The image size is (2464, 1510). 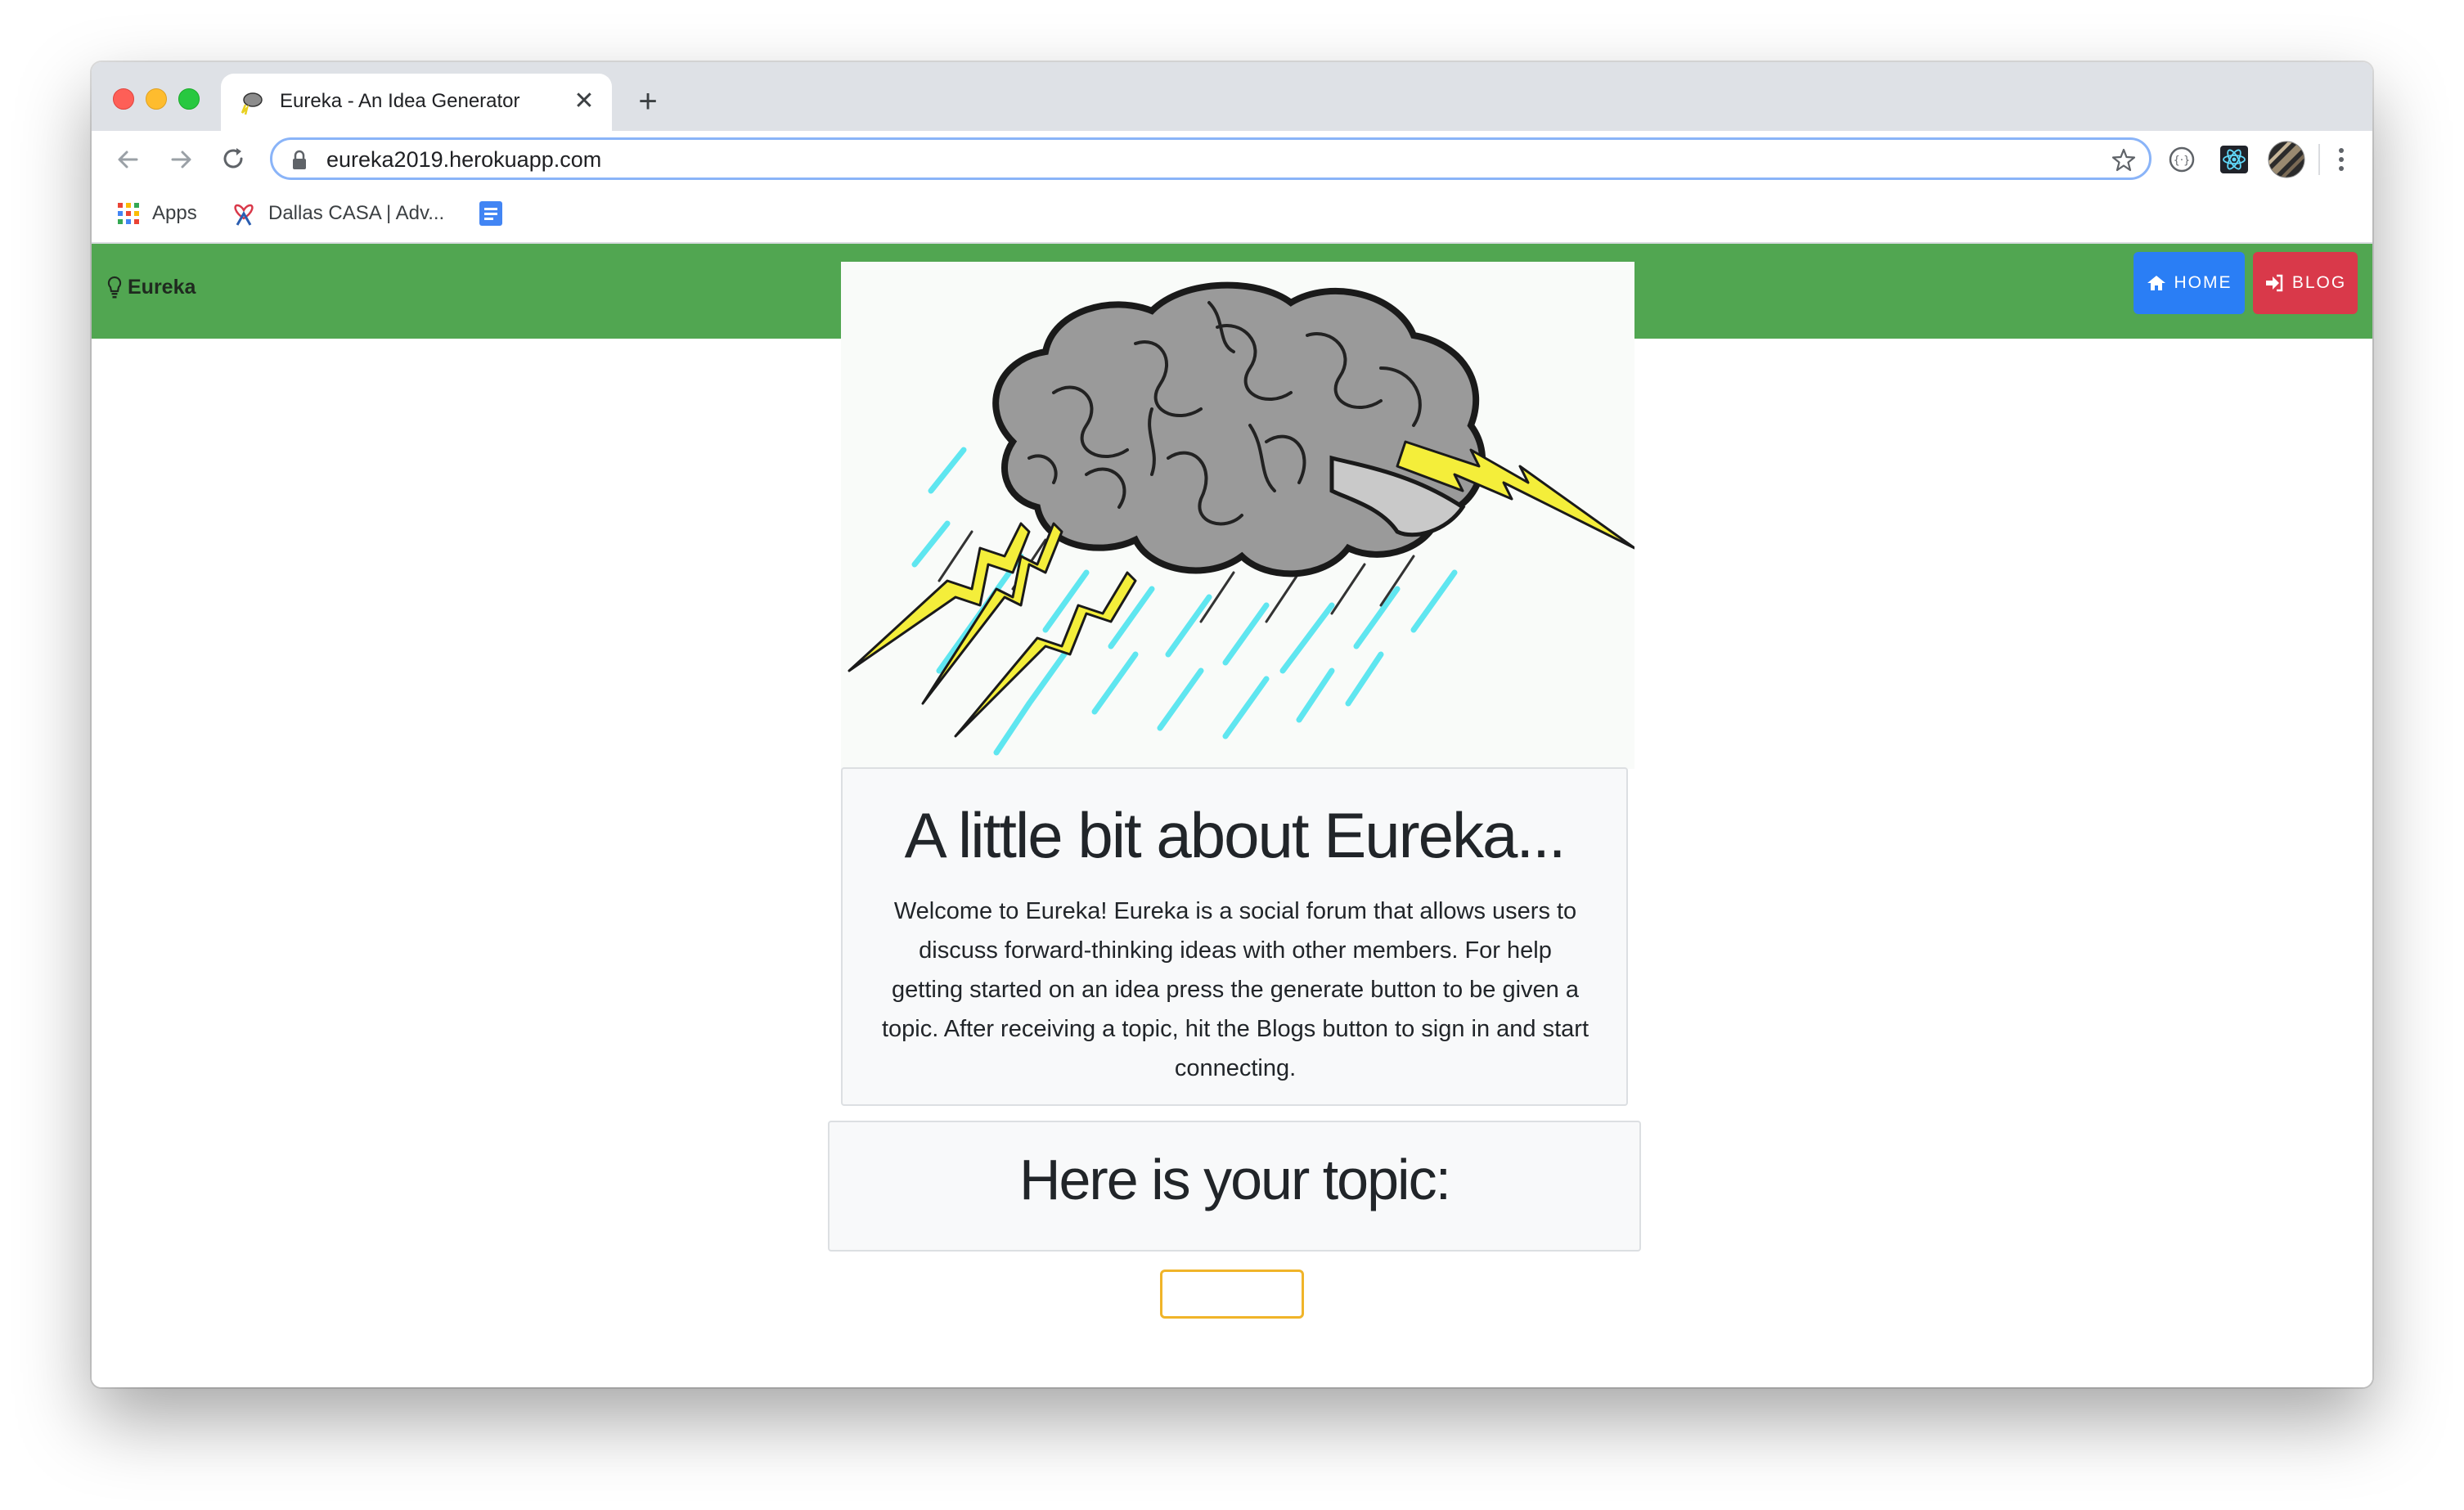 I want to click on browser-toolbar: eureka2019.herokuapp.com {·}, so click(x=1232, y=159).